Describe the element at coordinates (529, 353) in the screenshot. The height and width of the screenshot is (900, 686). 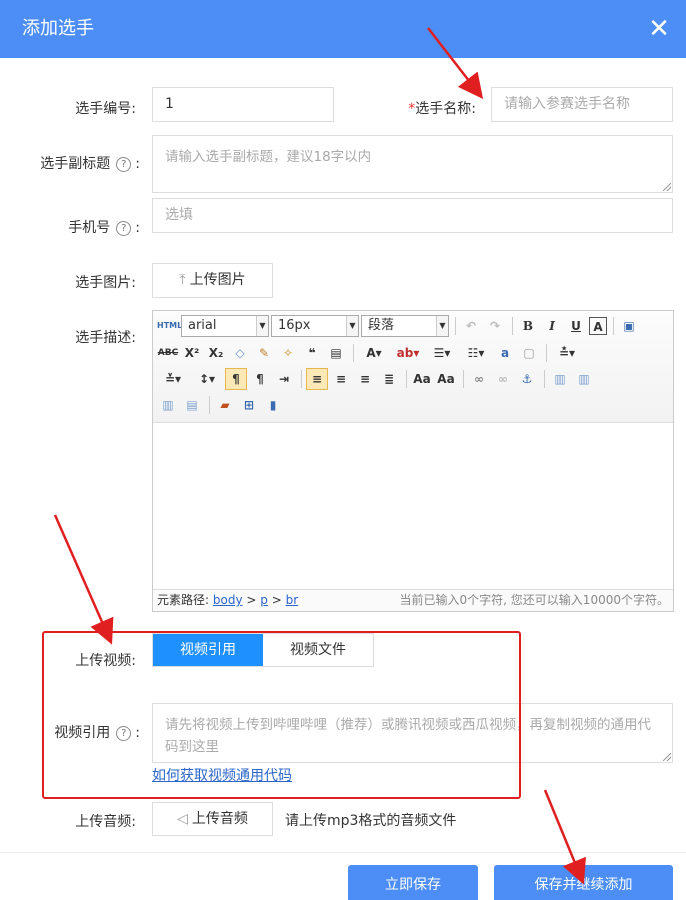
I see `clear-doc-icon: ▢` at that location.